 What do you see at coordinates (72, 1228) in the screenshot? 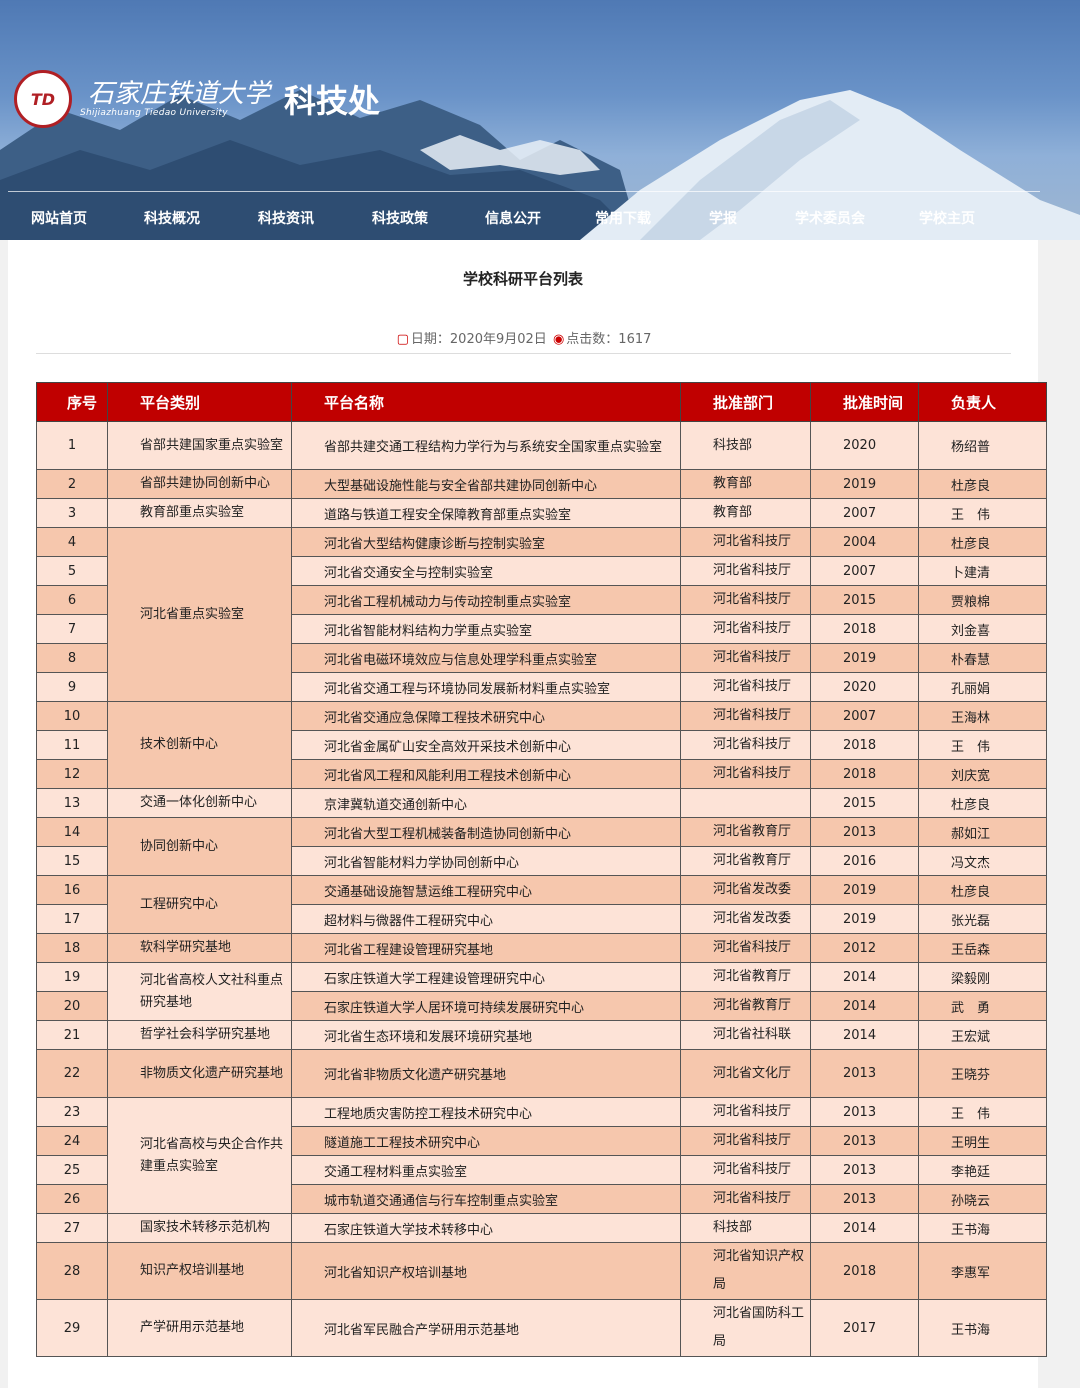
I see `cell-index: 27` at bounding box center [72, 1228].